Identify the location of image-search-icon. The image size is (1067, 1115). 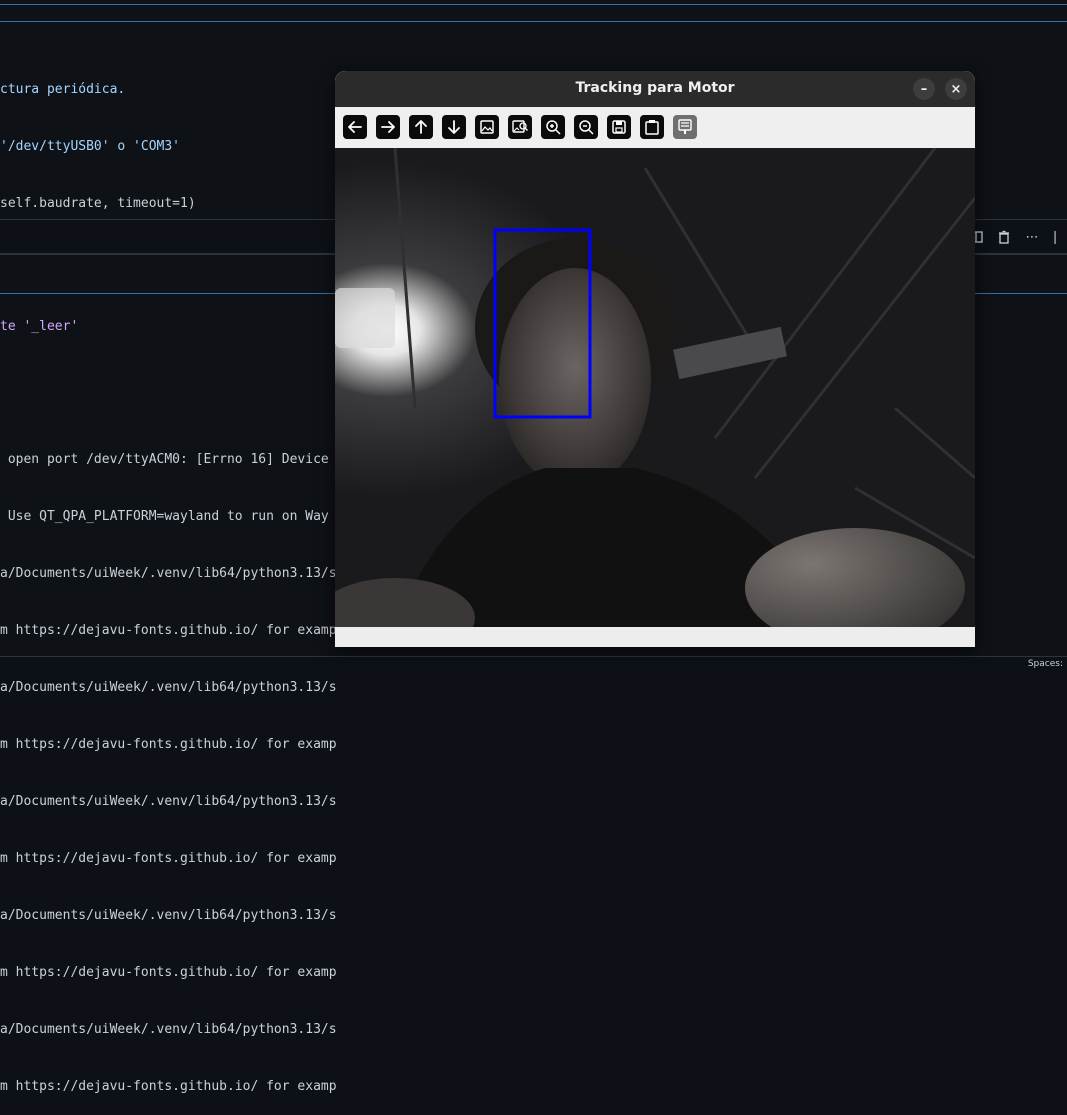
(520, 127).